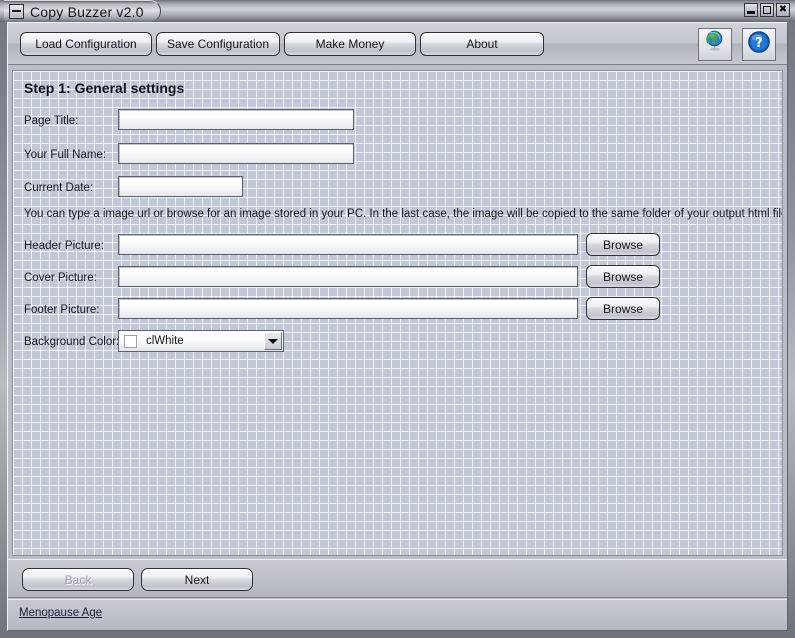 The height and width of the screenshot is (638, 795). What do you see at coordinates (16, 11) in the screenshot?
I see `system-menu-icon` at bounding box center [16, 11].